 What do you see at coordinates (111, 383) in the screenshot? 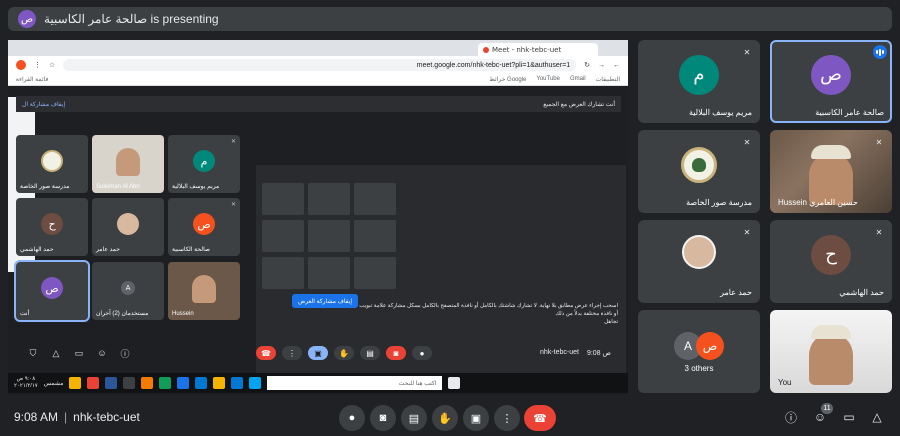
I see `word-icon` at bounding box center [111, 383].